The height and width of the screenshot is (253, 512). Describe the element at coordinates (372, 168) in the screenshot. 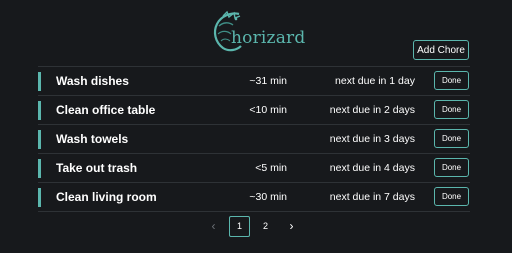

I see `chore-next-due: next due in 4 days` at that location.